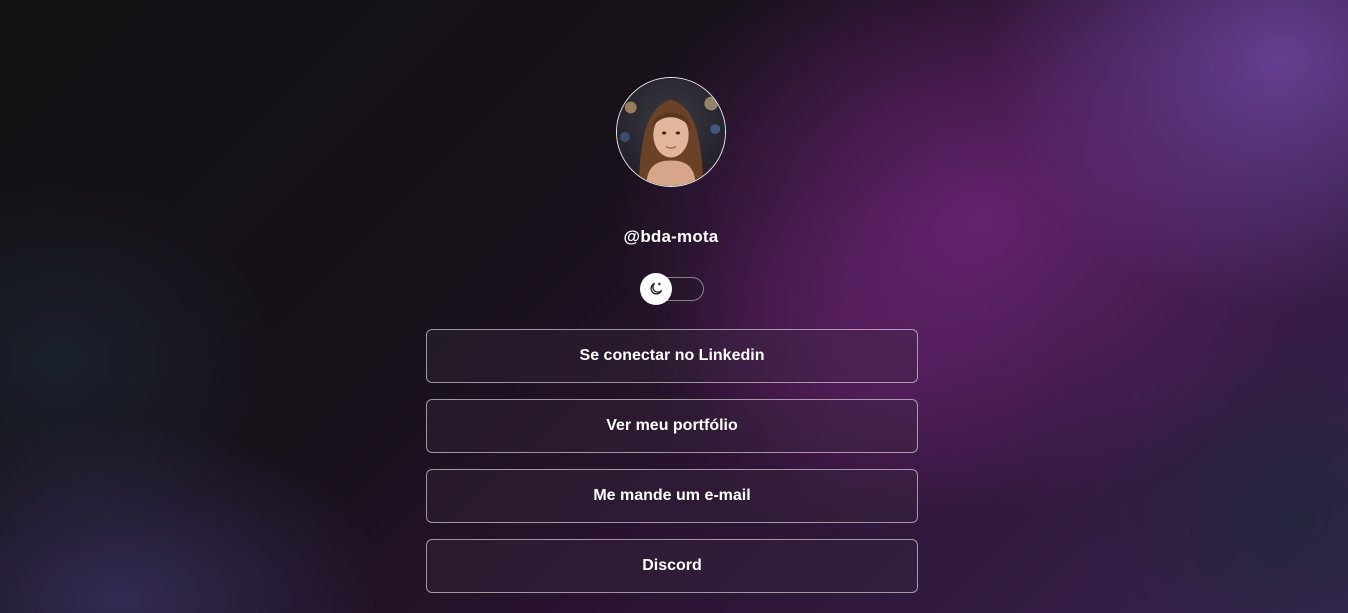  Describe the element at coordinates (671, 132) in the screenshot. I see `avatar` at that location.